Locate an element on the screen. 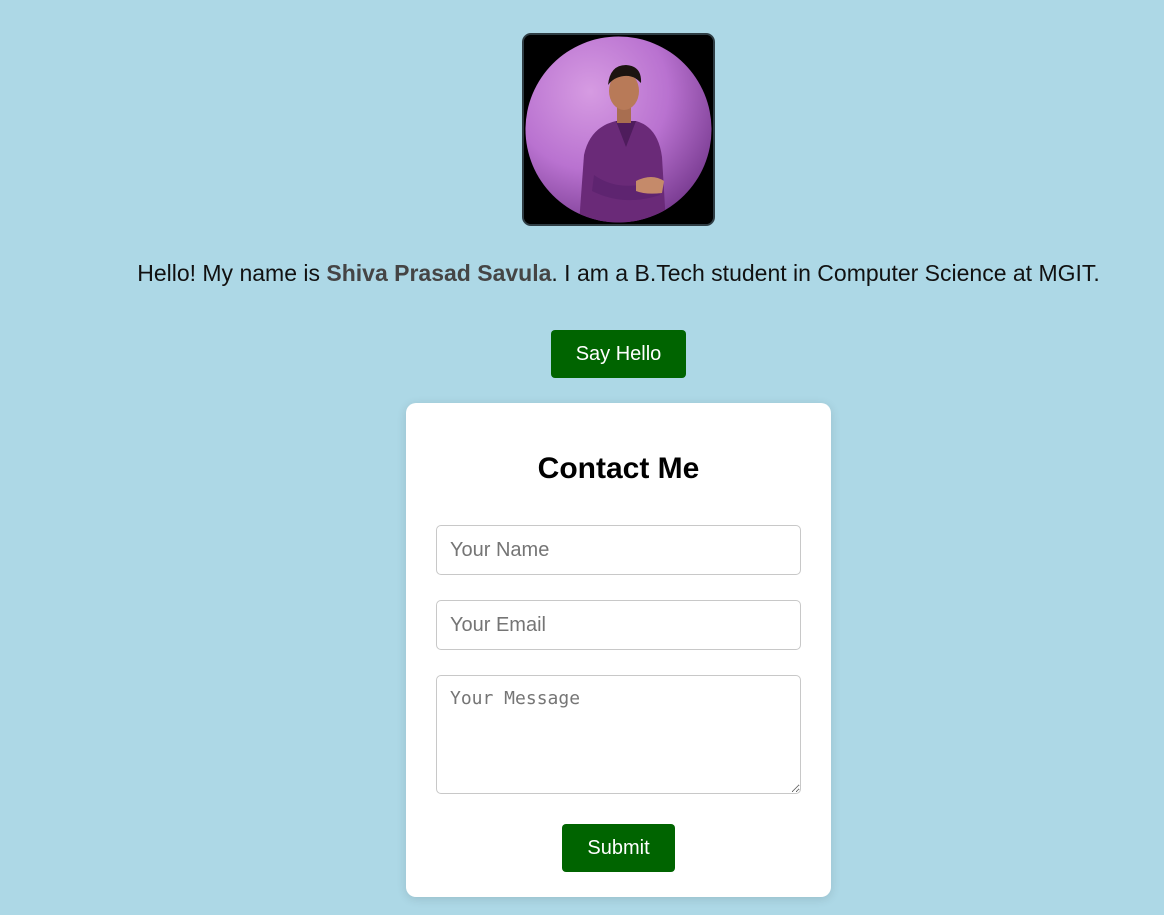  profile-photo is located at coordinates (618, 129).